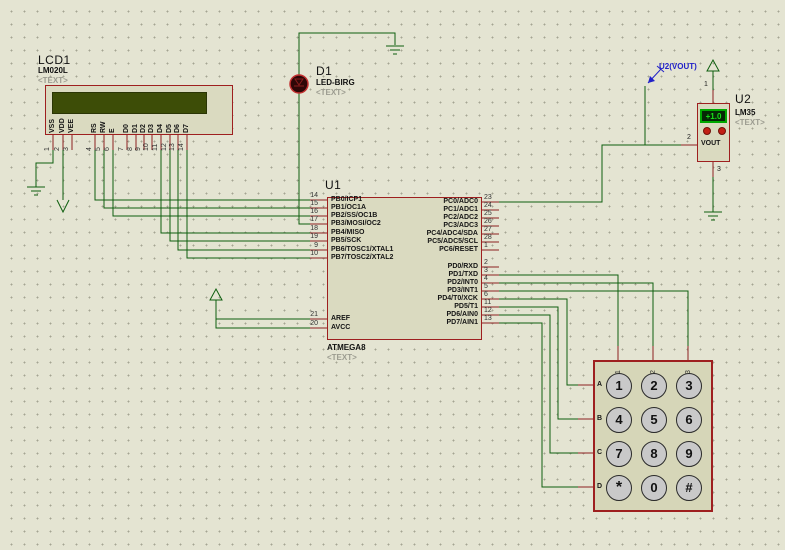  What do you see at coordinates (462, 322) in the screenshot?
I see `mcu-pin-name: PD7/AIN1` at bounding box center [462, 322].